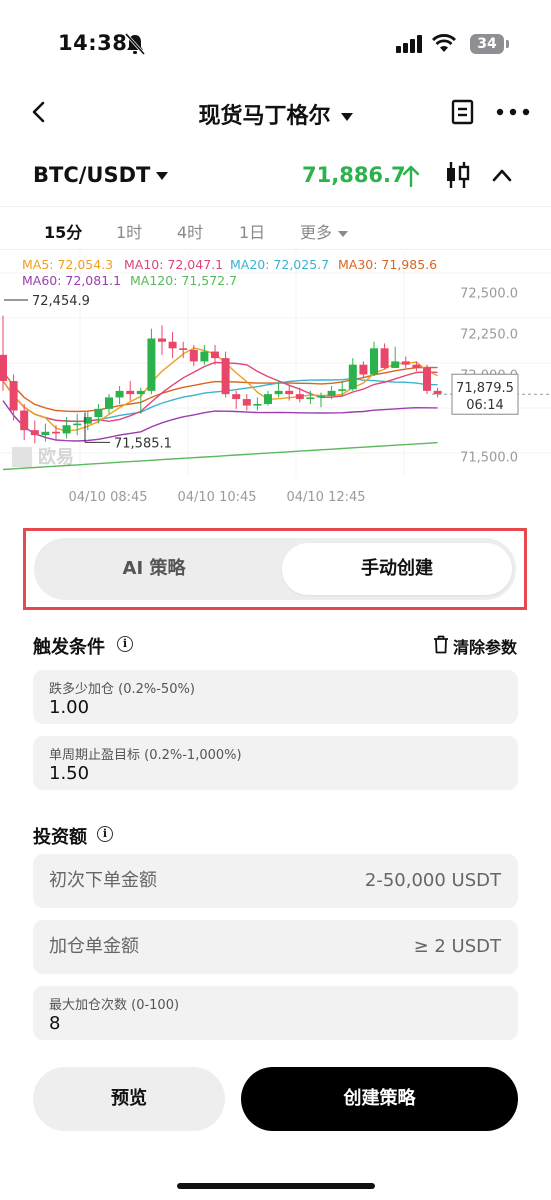 This screenshot has width=551, height=1200. Describe the element at coordinates (279, 264) in the screenshot. I see `ma-legend-label: MA20: 72,025.7` at that location.